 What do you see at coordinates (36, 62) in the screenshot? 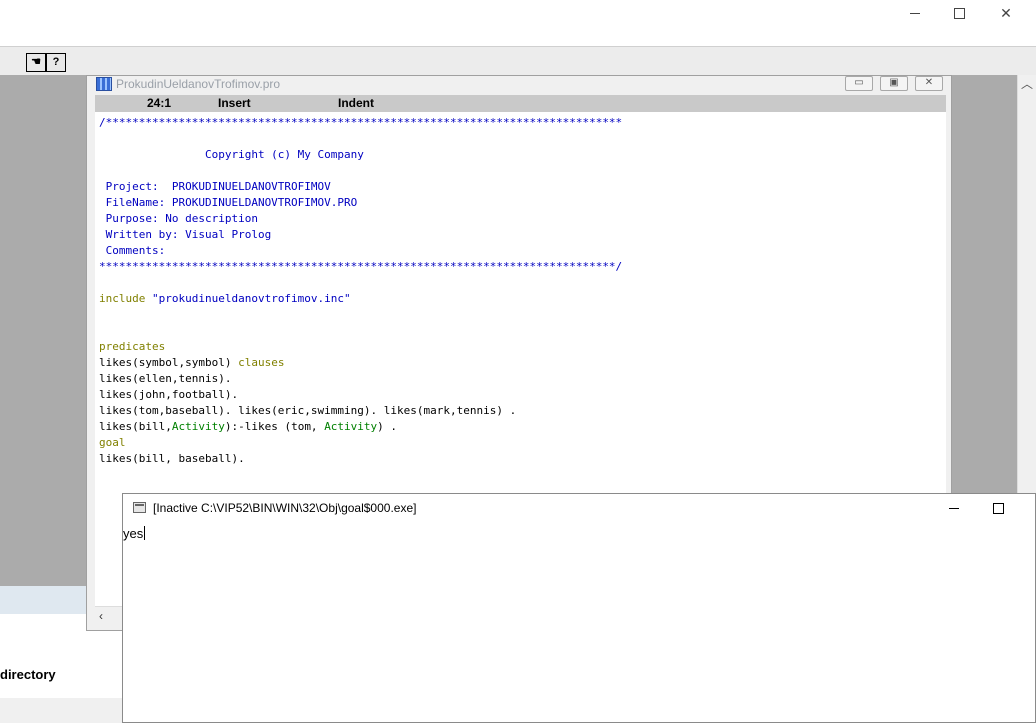
I see `window-hand-icon: ☚` at bounding box center [36, 62].